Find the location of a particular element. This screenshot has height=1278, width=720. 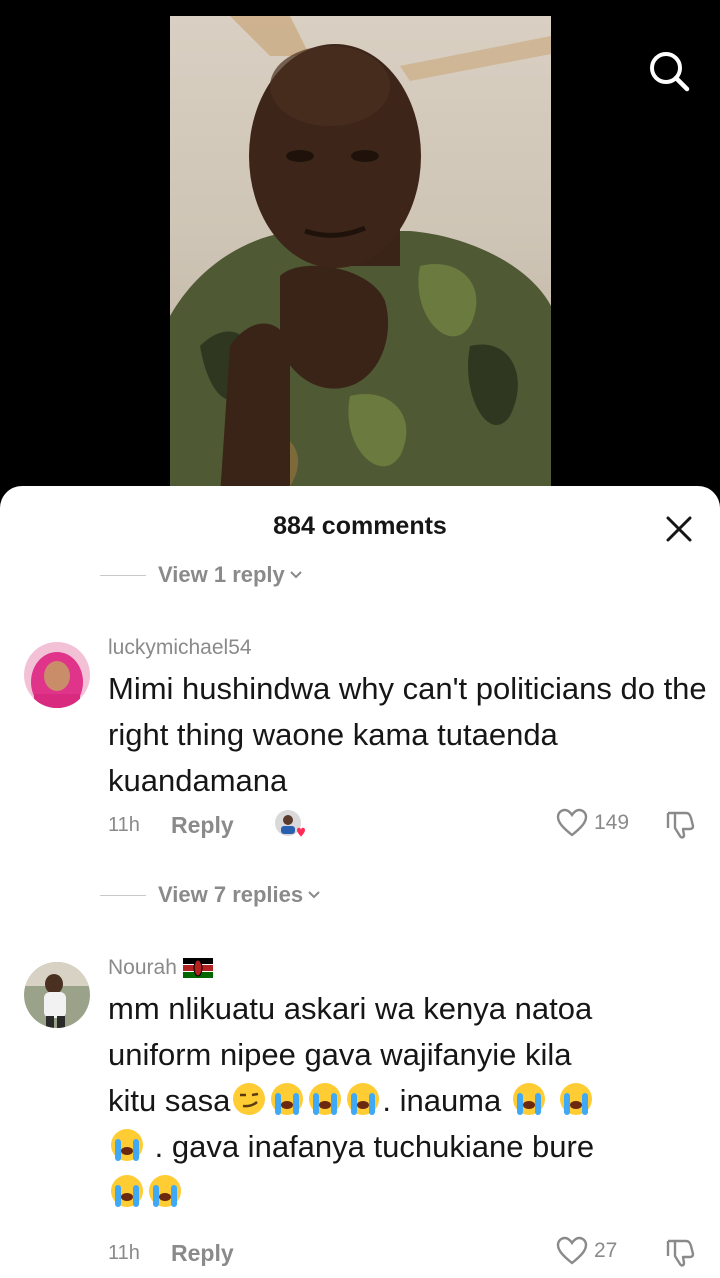

creator-avatar-heart-icon is located at coordinates (290, 823).